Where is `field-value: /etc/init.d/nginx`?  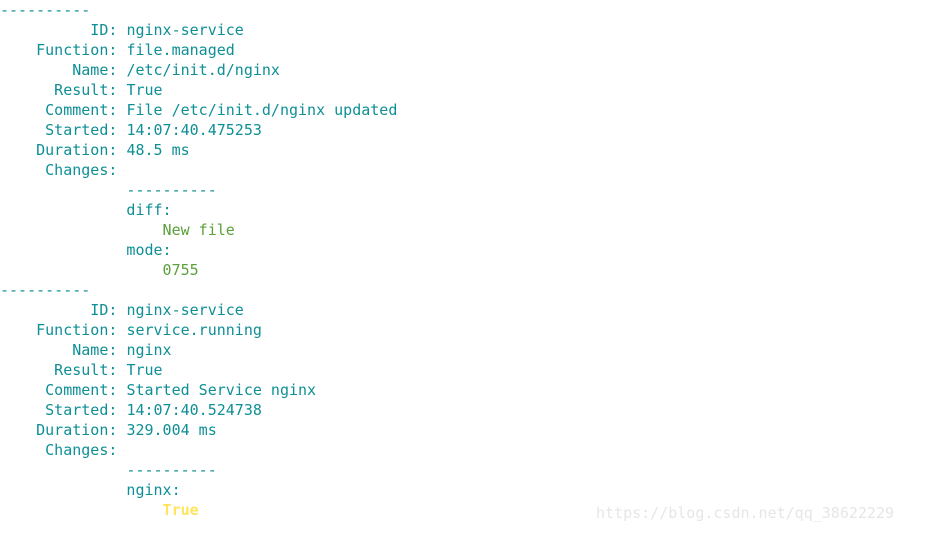 field-value: /etc/init.d/nginx is located at coordinates (203, 70).